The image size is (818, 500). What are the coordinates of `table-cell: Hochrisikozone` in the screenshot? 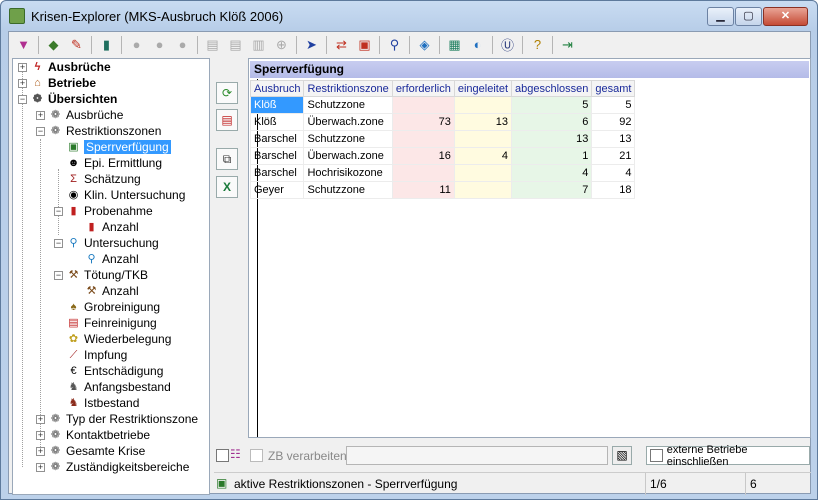 It's located at (348, 173).